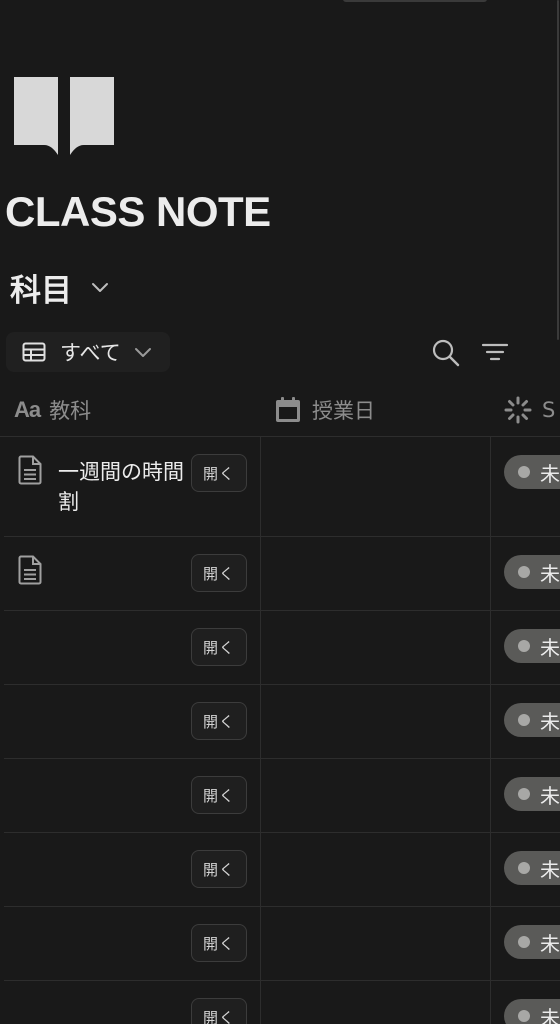 The width and height of the screenshot is (560, 1024). What do you see at coordinates (64, 116) in the screenshot?
I see `book-open-icon` at bounding box center [64, 116].